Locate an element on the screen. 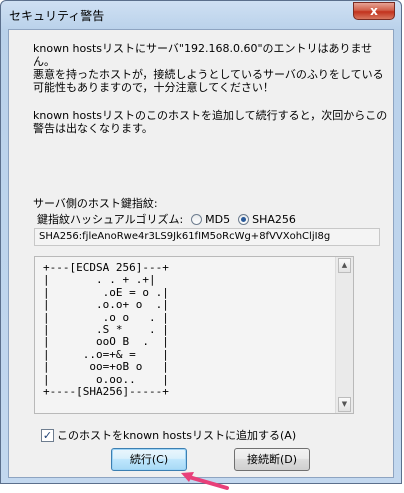 This screenshot has height=493, width=404. annotation-arrow-icon is located at coordinates (205, 481).